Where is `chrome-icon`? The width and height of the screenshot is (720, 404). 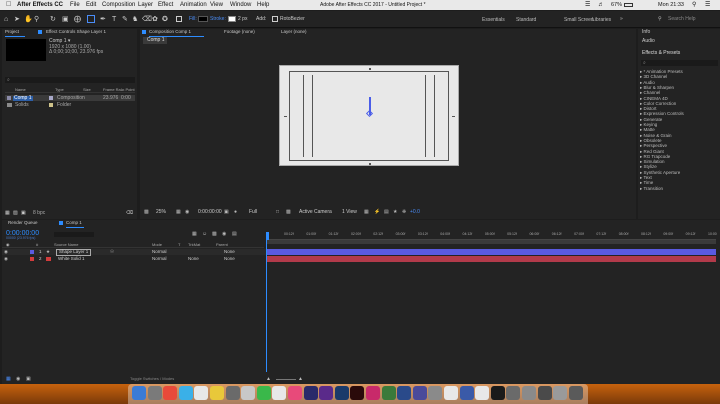 chrome-icon is located at coordinates (170, 393).